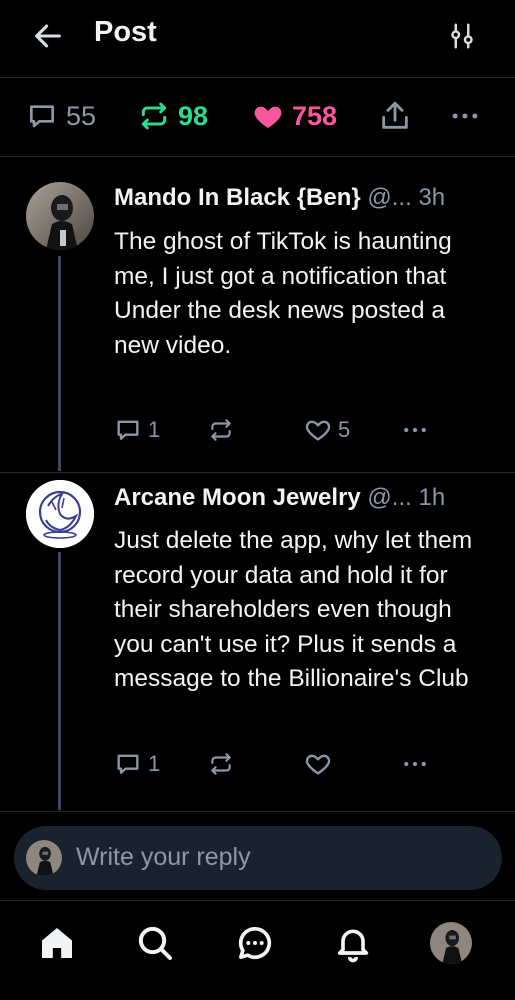  I want to click on post-time: 3h, so click(432, 197).